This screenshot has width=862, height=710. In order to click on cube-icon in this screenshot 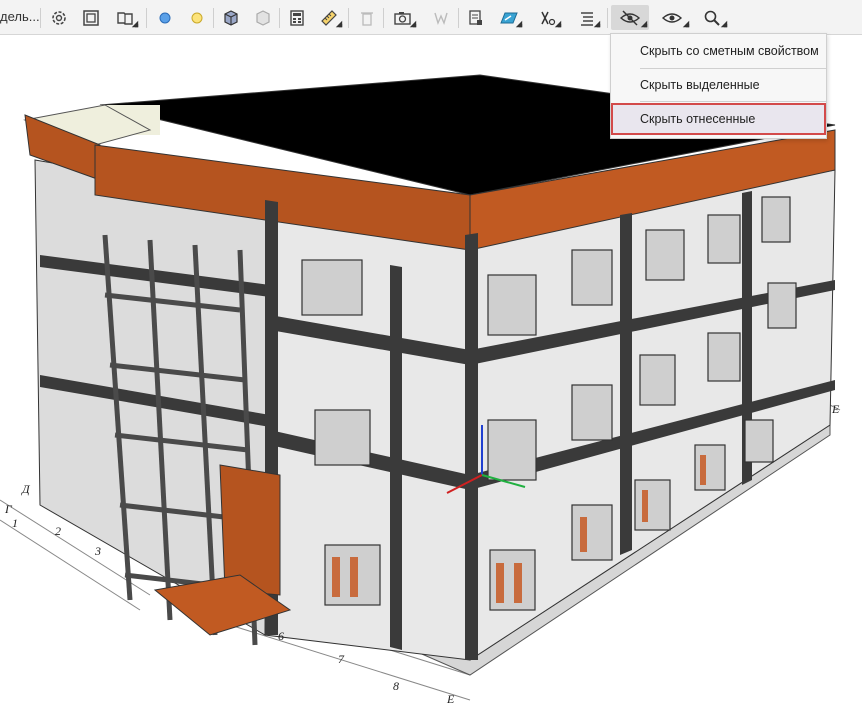, I will do `click(231, 17)`.